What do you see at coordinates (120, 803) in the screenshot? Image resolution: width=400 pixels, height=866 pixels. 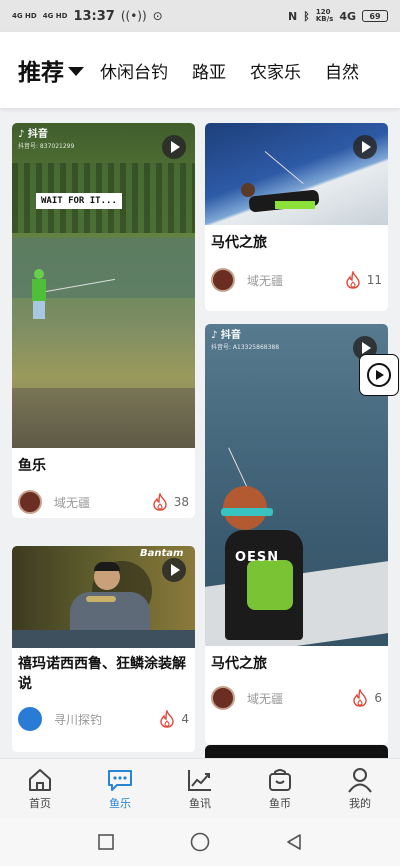 I see `nav-fishfun-label: 鱼乐` at bounding box center [120, 803].